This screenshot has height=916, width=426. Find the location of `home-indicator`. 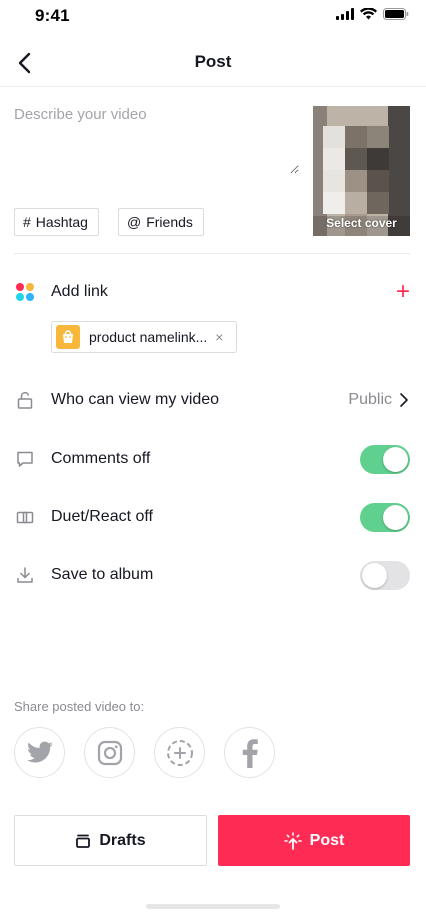

home-indicator is located at coordinates (213, 906).